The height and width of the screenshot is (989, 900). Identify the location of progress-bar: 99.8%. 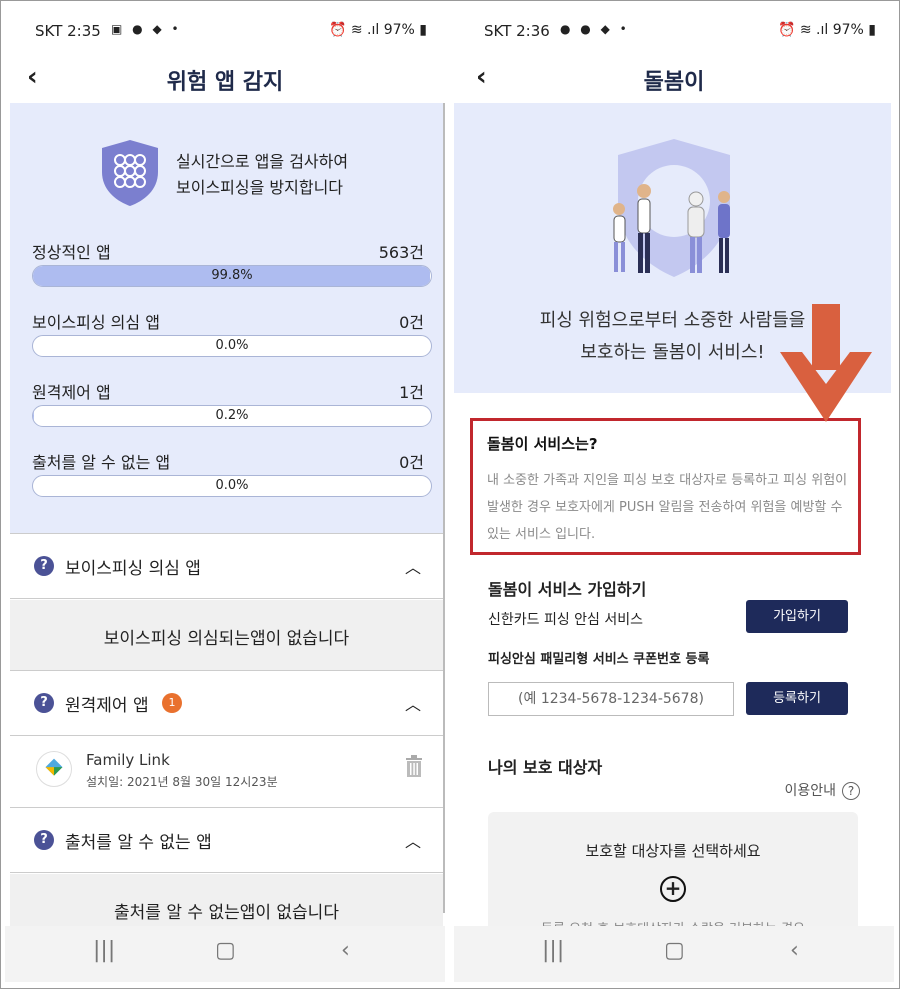
(232, 276).